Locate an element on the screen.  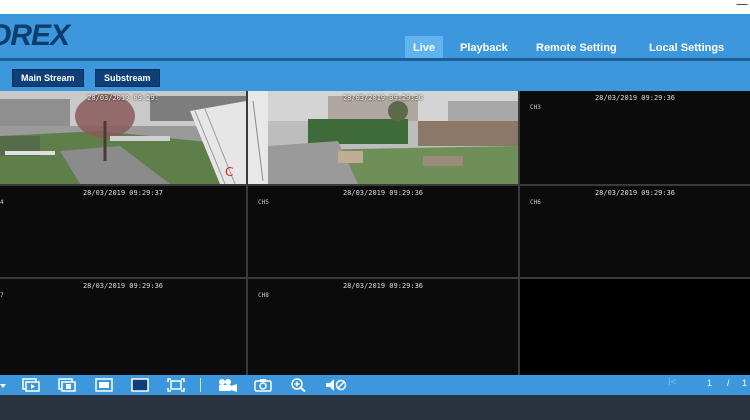
tab-remote-setting: Remote Setting is located at coordinates (576, 48).